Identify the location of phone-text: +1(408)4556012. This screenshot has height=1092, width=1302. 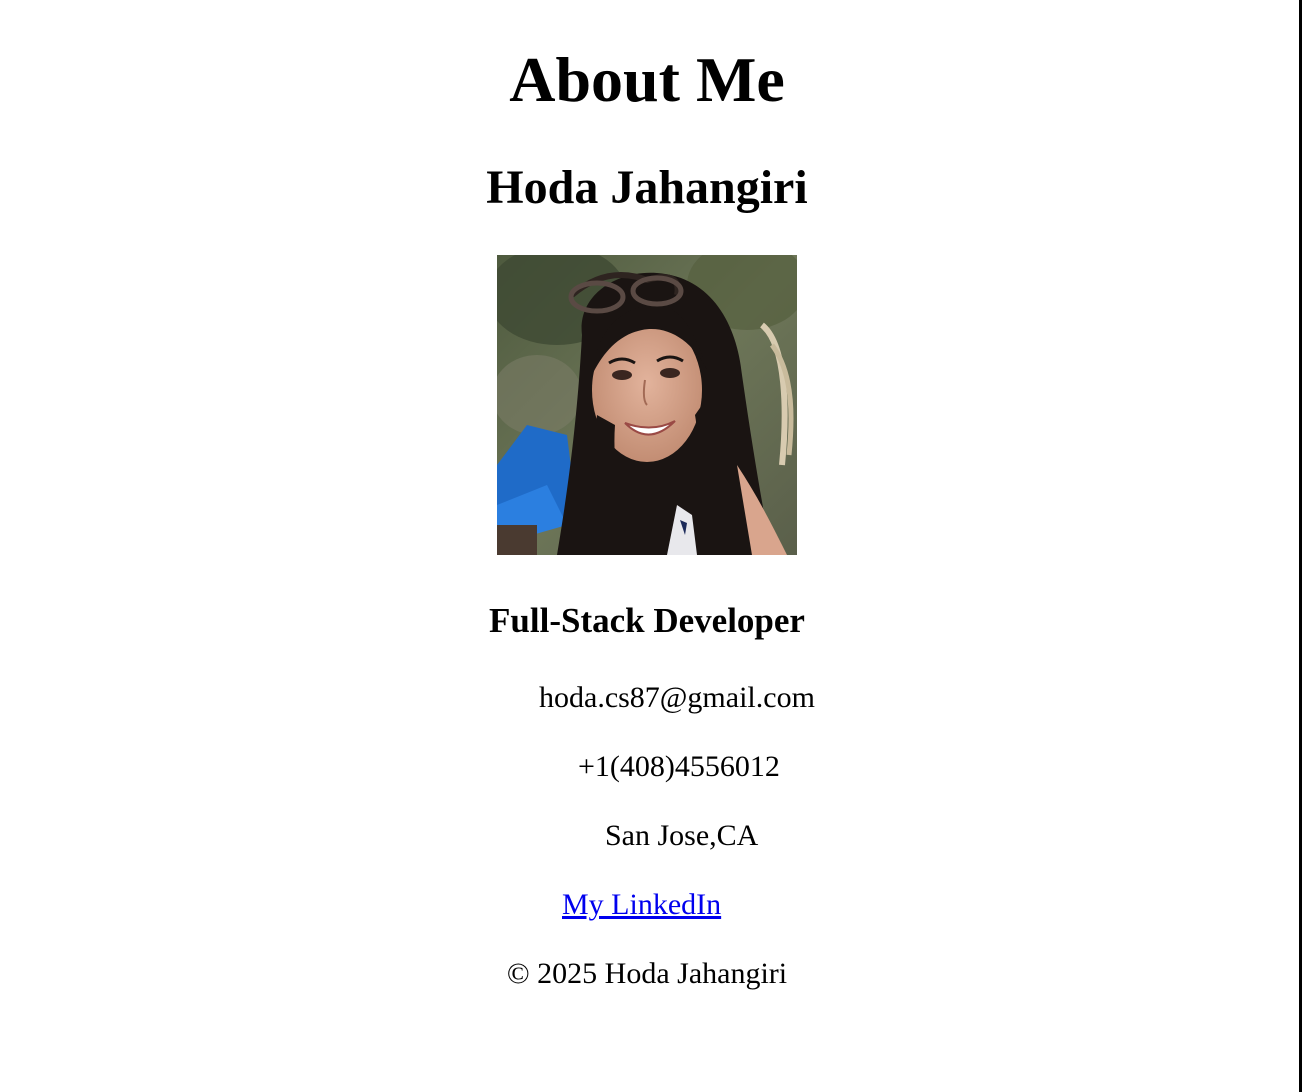
(679, 766).